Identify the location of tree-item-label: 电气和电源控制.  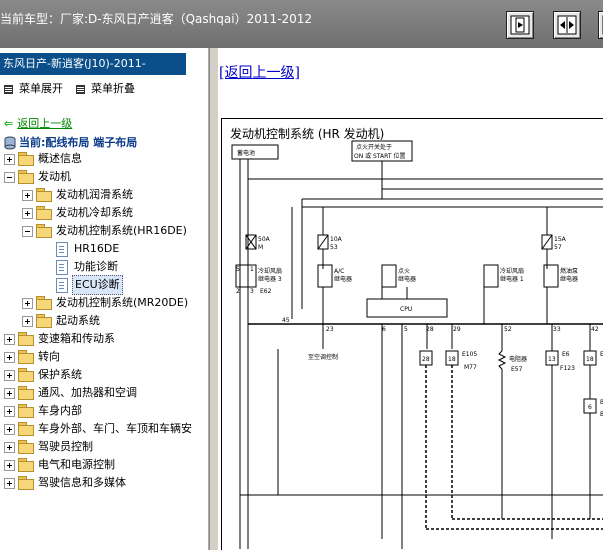
(76, 464).